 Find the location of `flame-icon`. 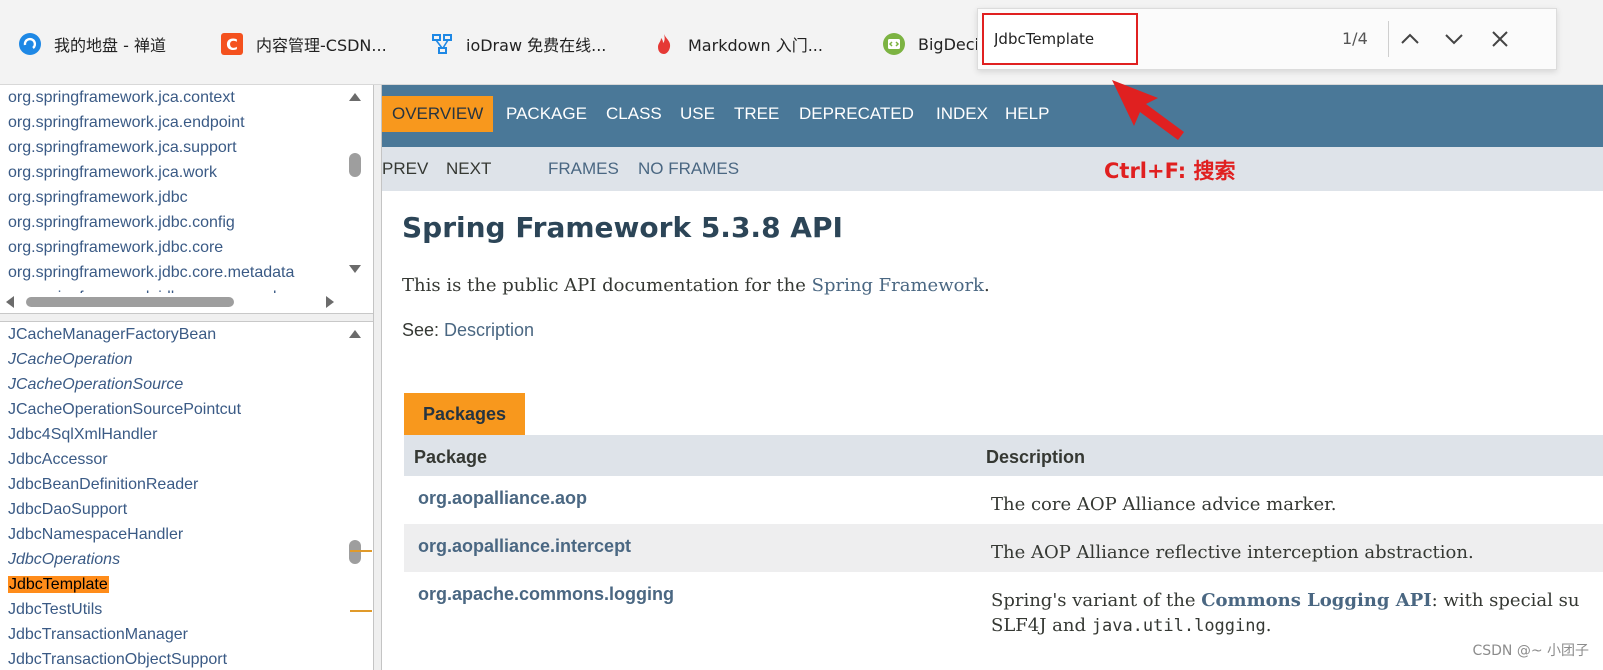

flame-icon is located at coordinates (664, 44).